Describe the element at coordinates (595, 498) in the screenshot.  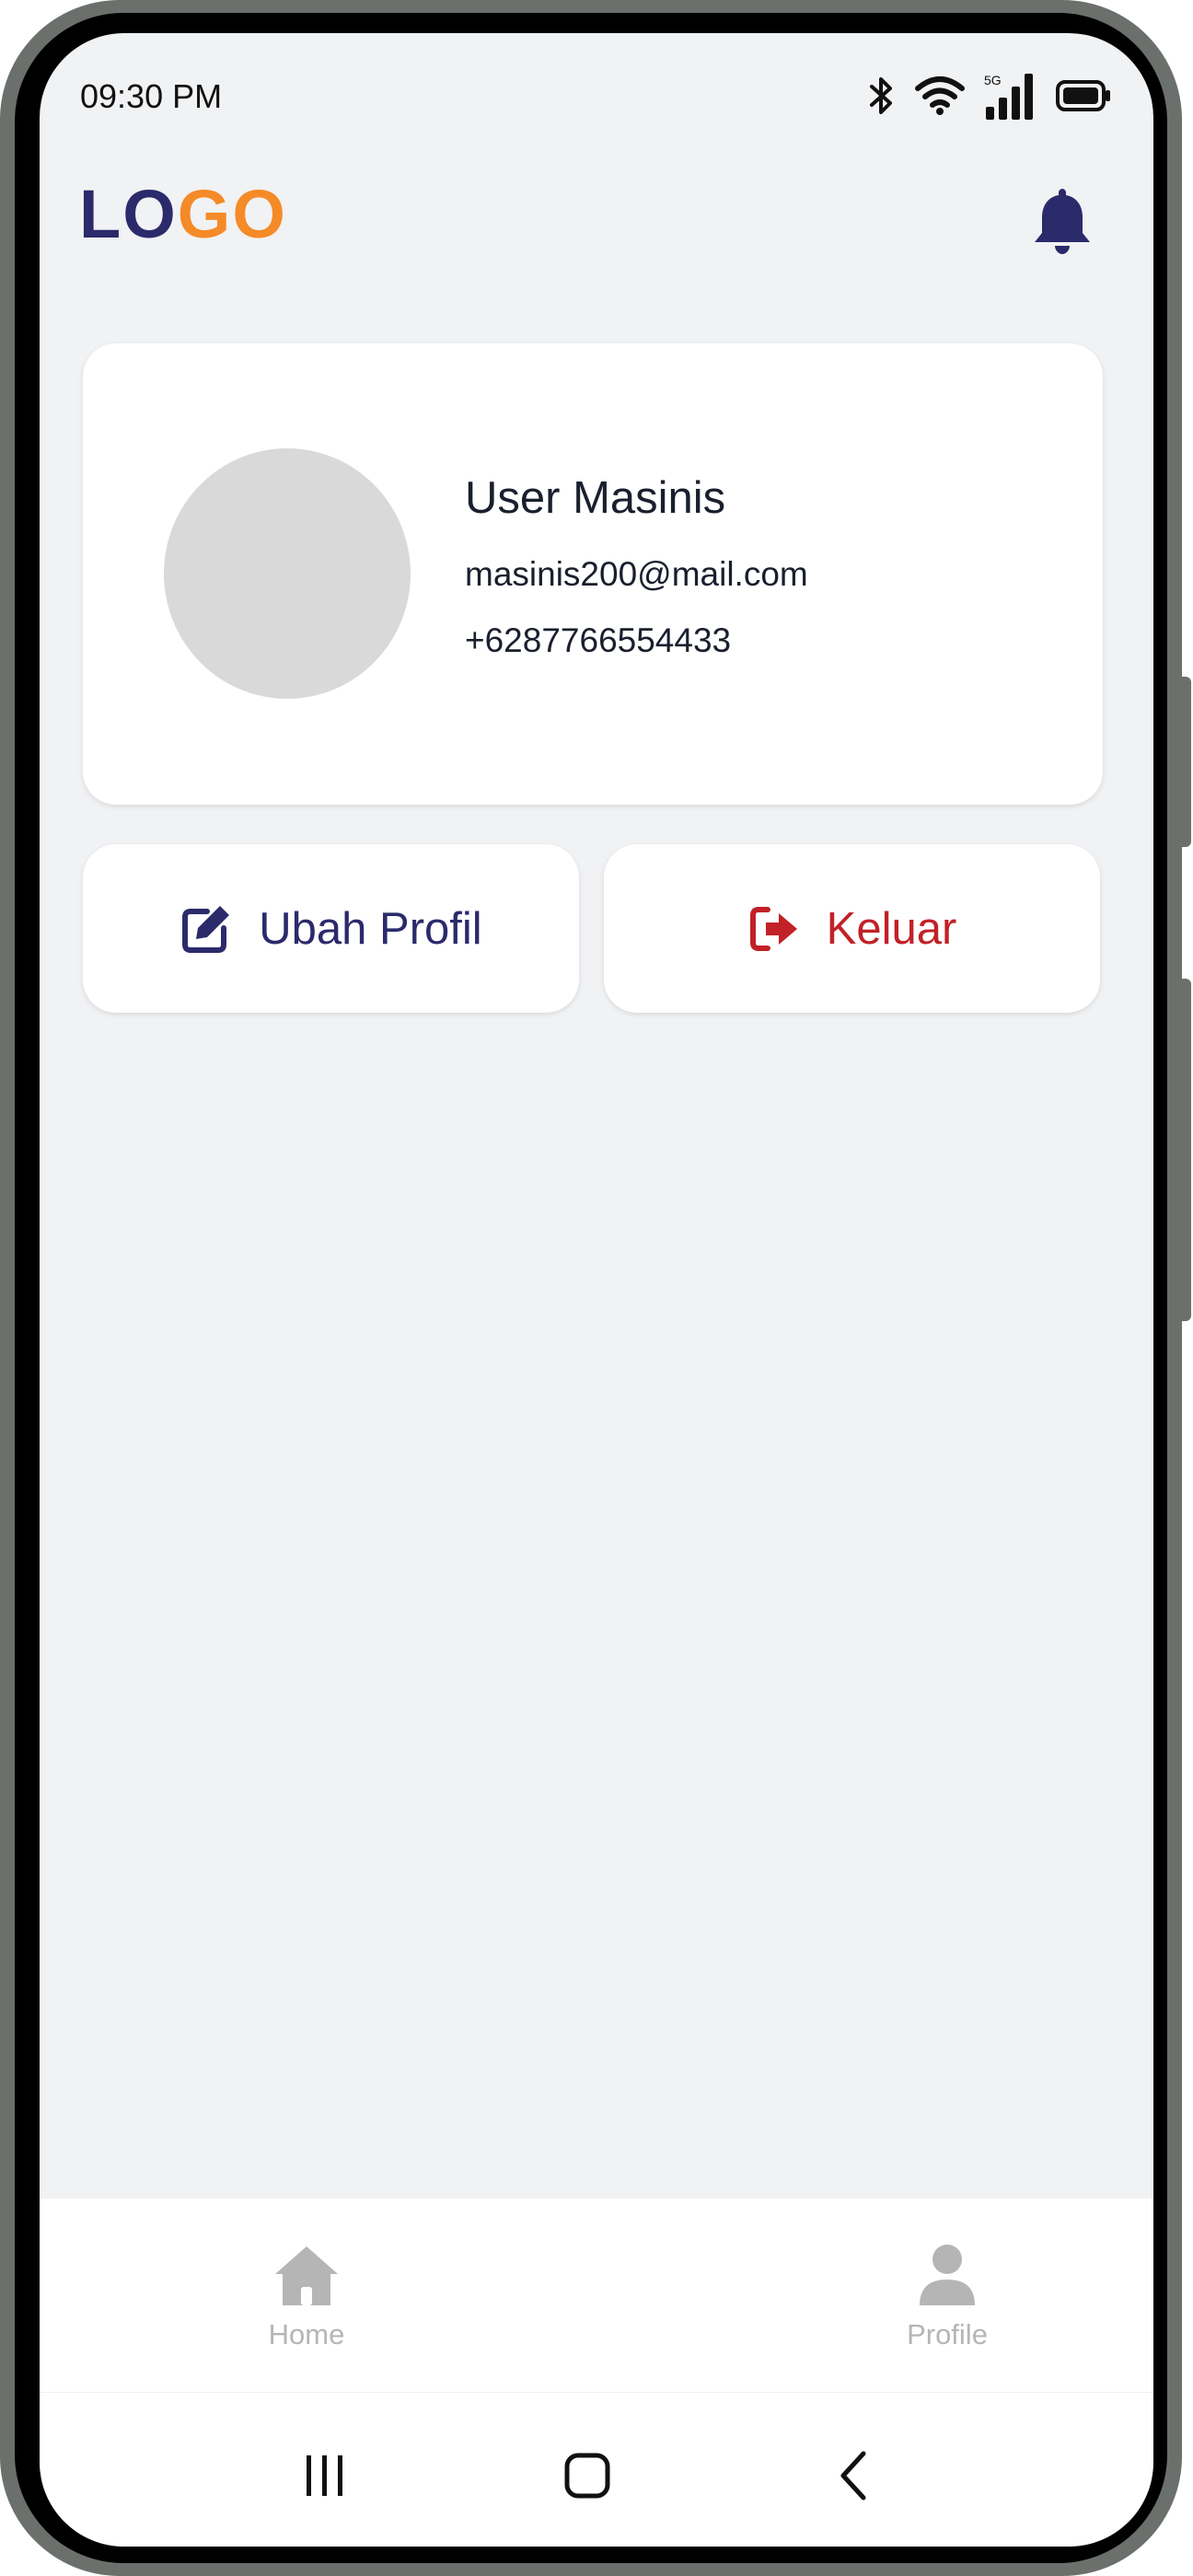
I see `user-name: User Masinis` at that location.